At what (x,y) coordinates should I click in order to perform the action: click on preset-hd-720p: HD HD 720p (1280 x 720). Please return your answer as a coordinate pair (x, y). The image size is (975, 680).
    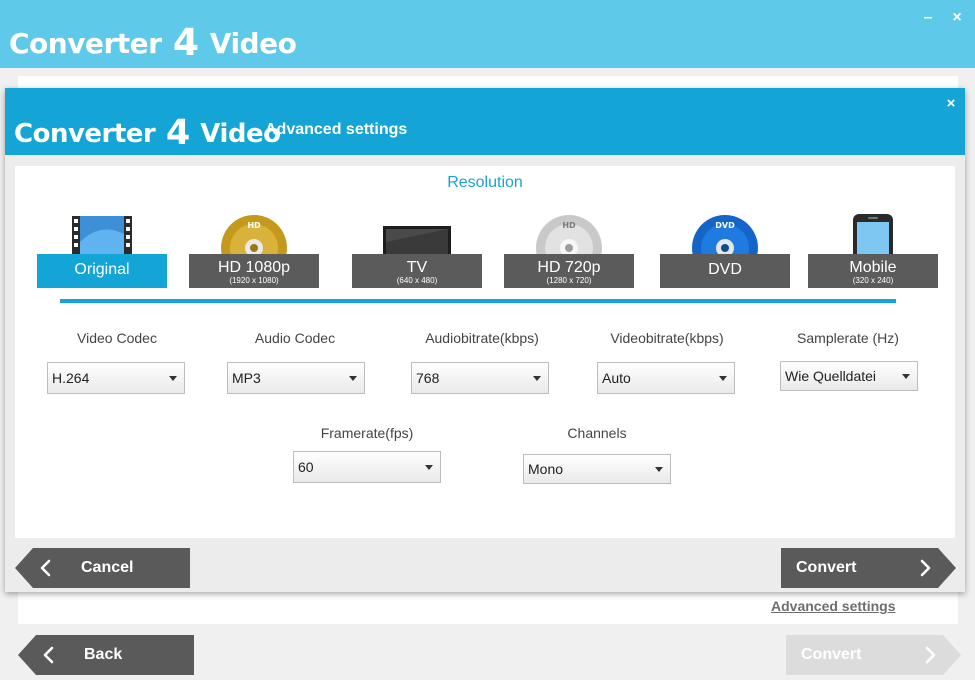
    Looking at the image, I should click on (569, 250).